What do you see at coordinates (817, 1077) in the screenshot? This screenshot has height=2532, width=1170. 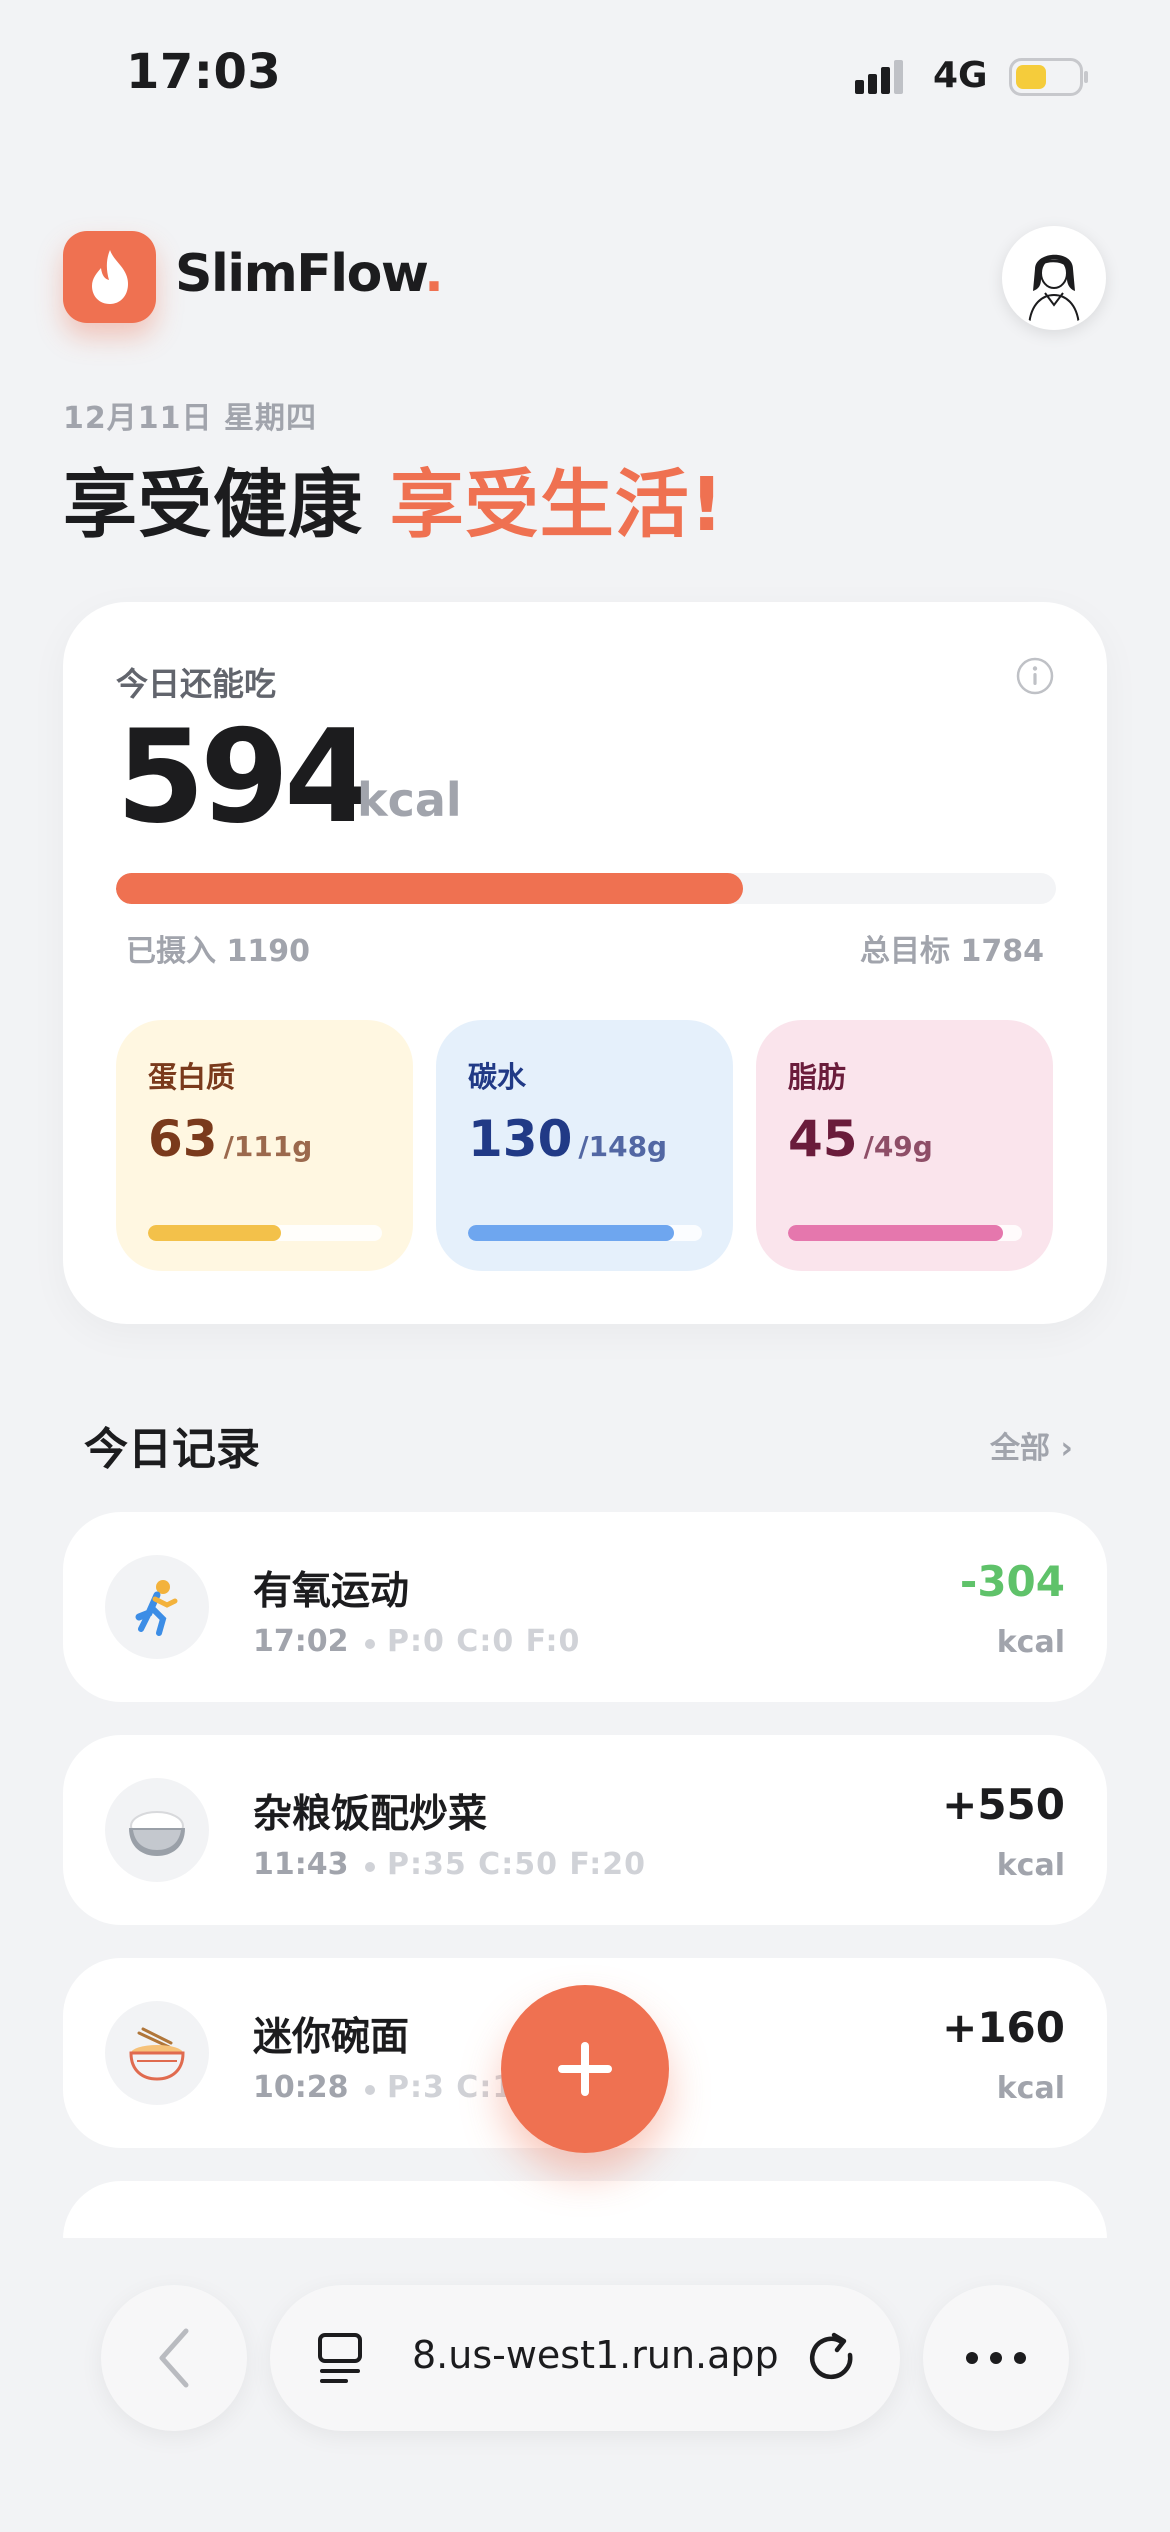 I see `macro-label: 脂肪` at bounding box center [817, 1077].